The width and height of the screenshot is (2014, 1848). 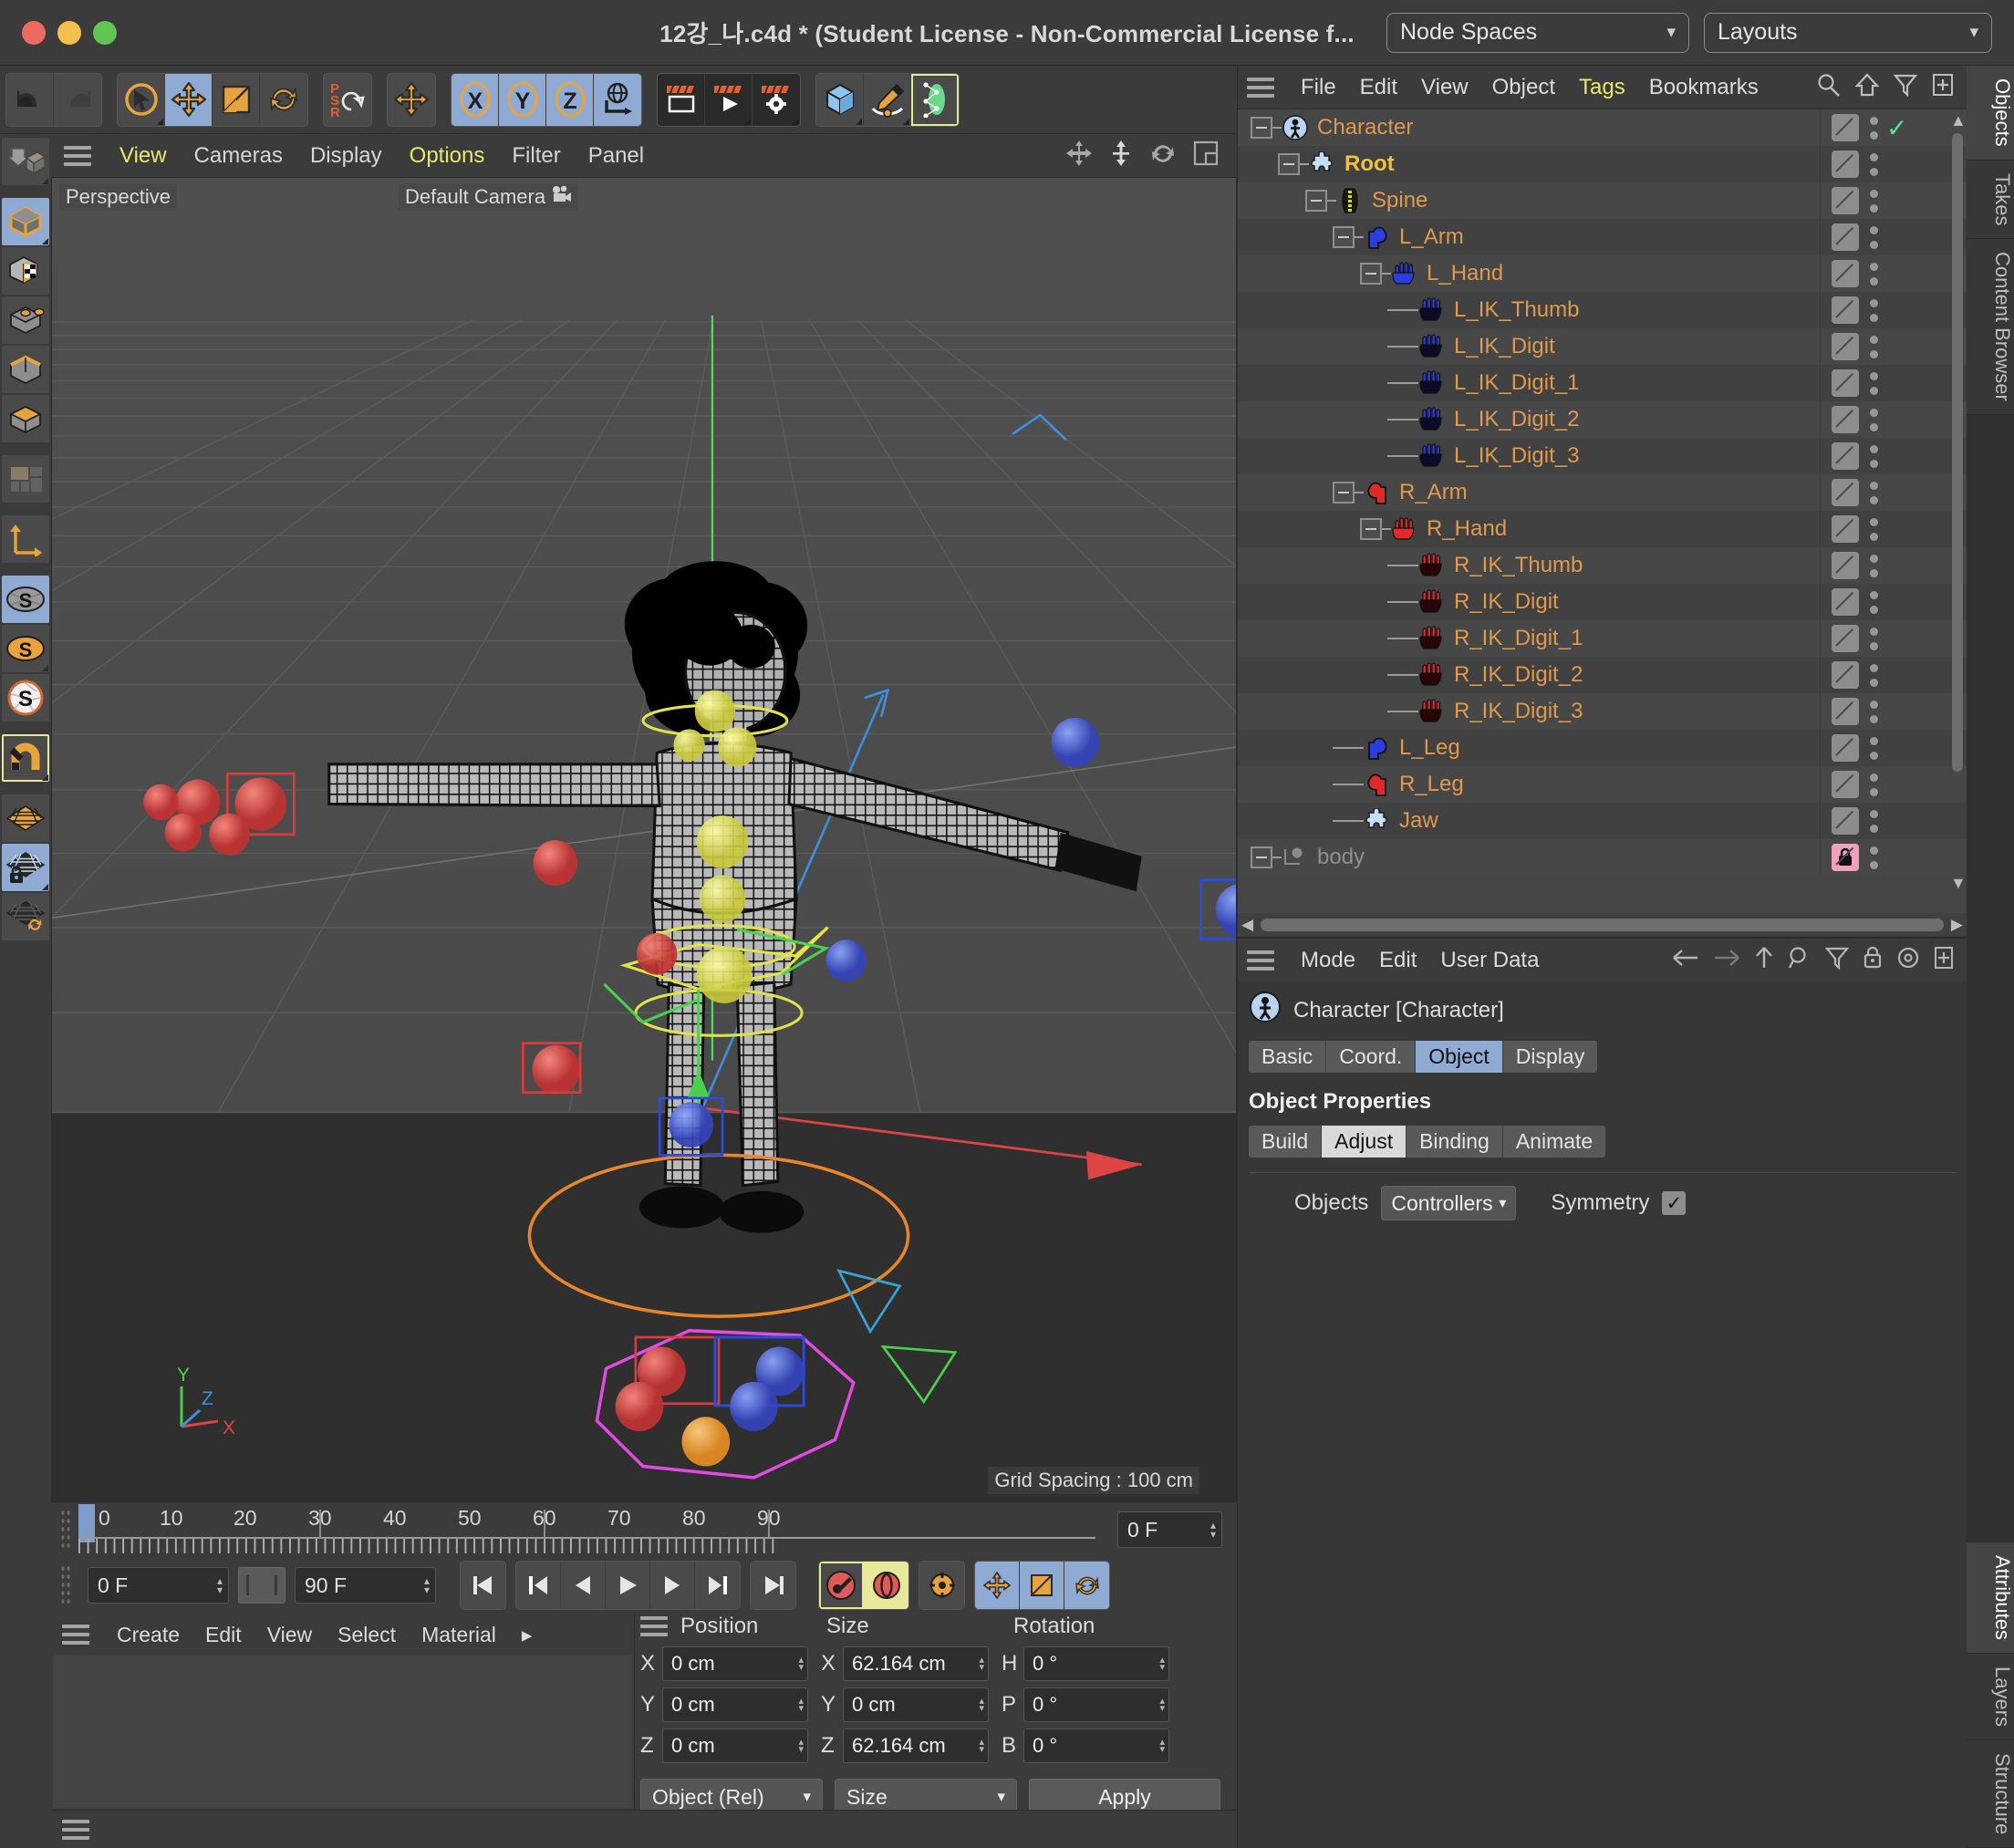 What do you see at coordinates (1602, 127) in the screenshot?
I see `object-tree-row: Character ✓` at bounding box center [1602, 127].